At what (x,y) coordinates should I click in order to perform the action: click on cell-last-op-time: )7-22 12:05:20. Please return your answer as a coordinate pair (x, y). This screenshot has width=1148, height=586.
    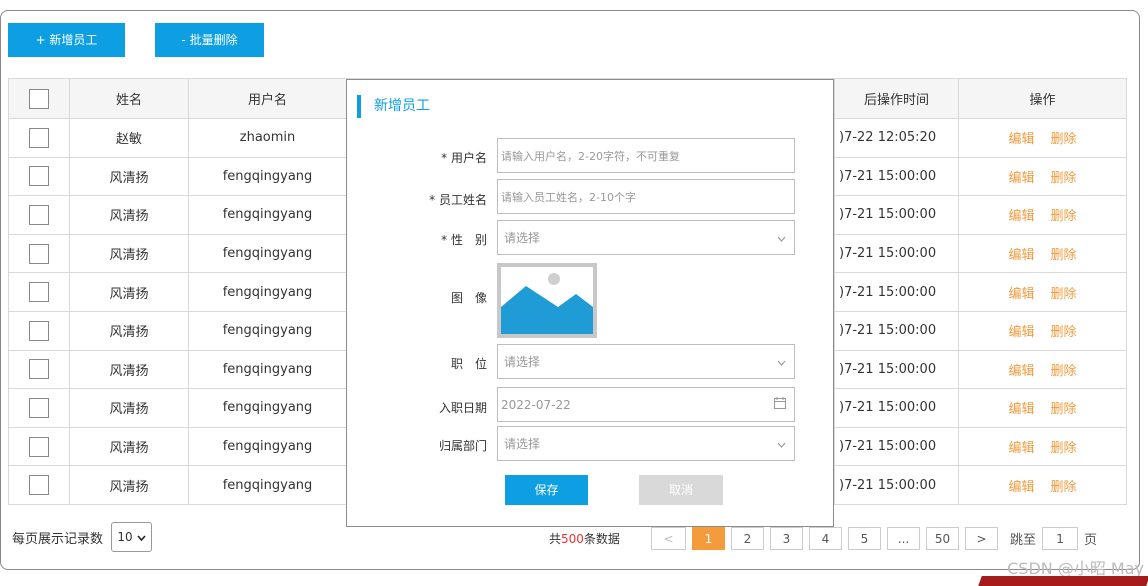
    Looking at the image, I should click on (896, 138).